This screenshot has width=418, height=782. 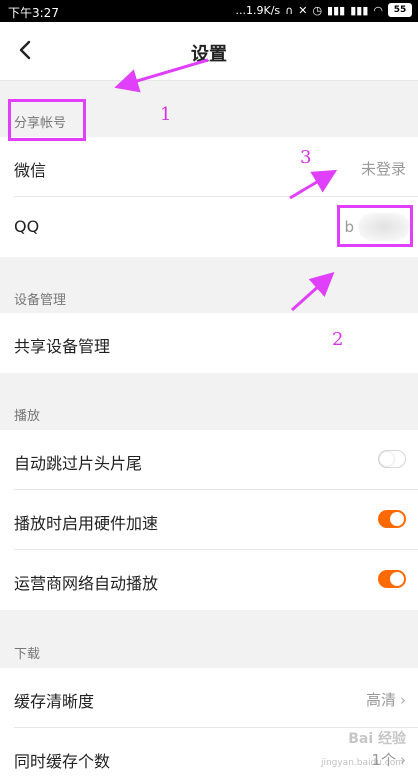 I want to click on wifi-icon: ◠, so click(x=378, y=10).